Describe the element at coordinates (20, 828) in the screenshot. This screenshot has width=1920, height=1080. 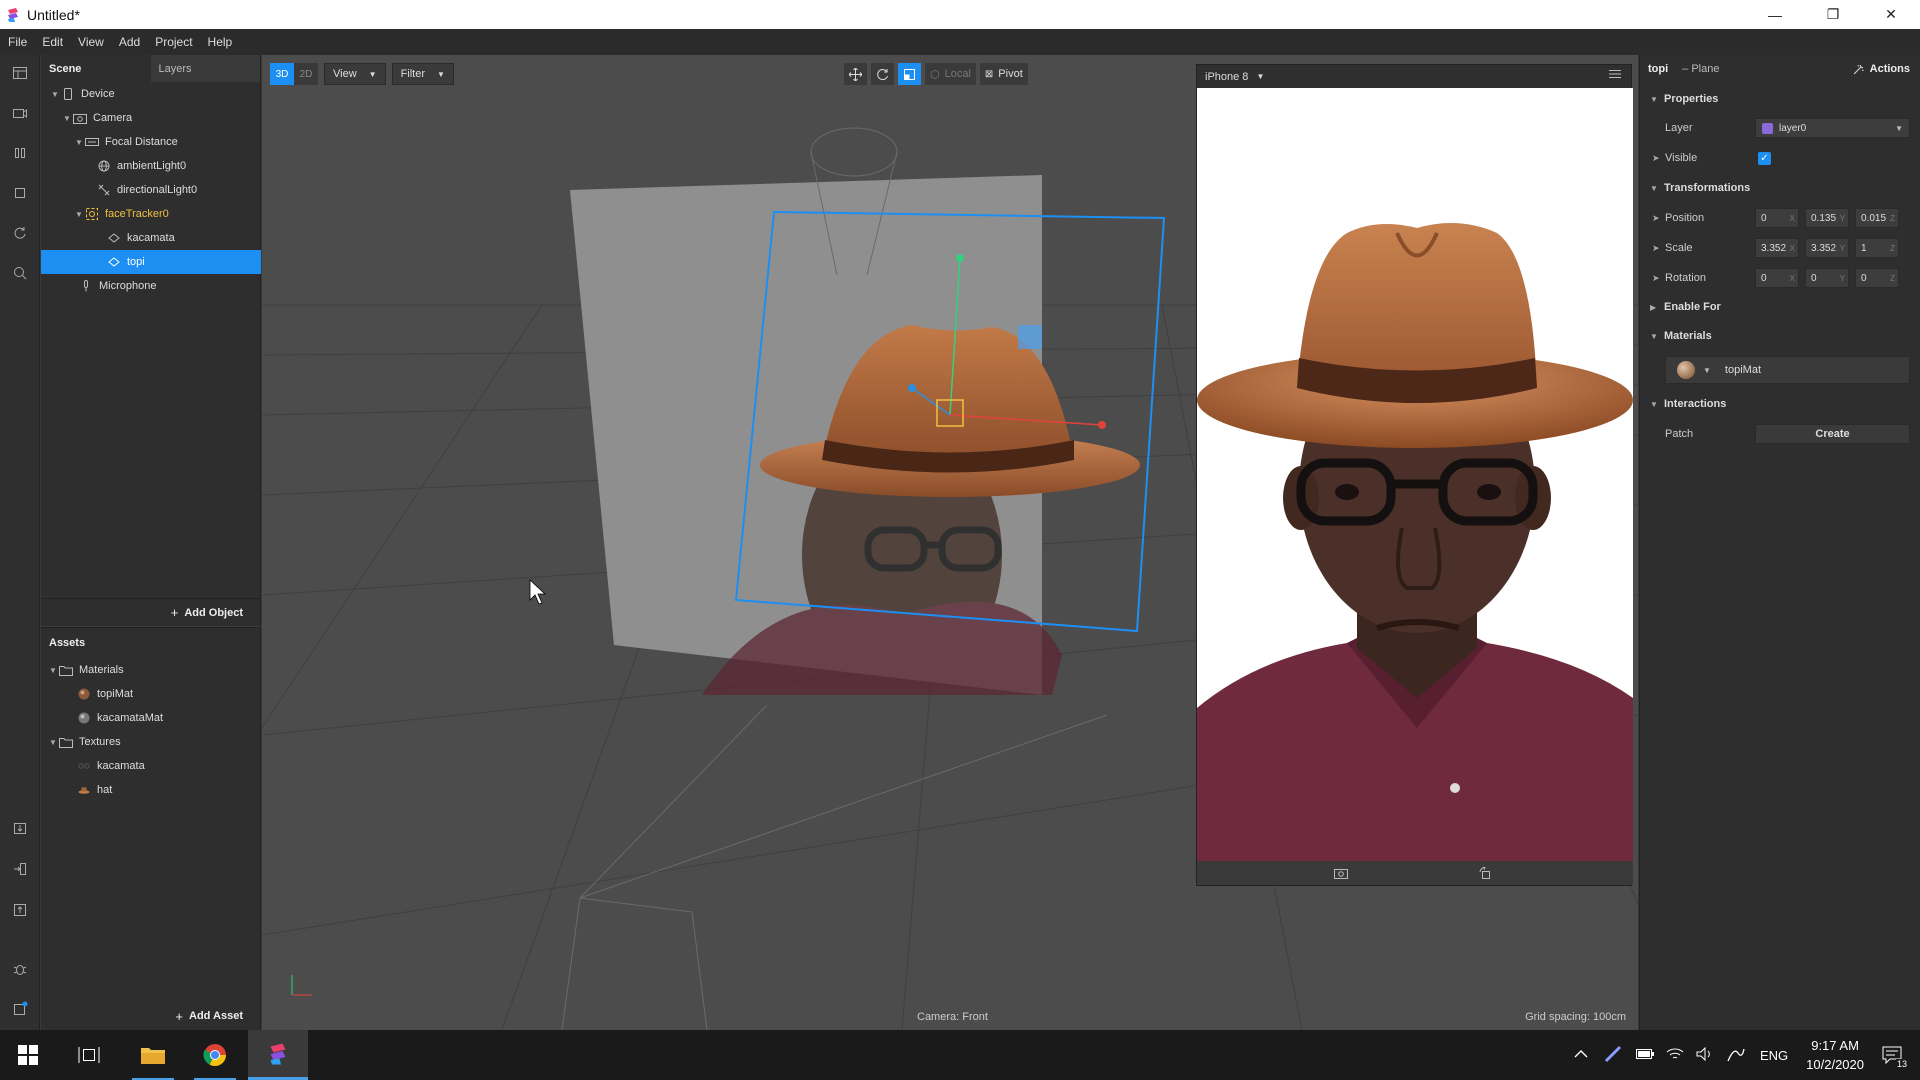
I see `import-icon` at that location.